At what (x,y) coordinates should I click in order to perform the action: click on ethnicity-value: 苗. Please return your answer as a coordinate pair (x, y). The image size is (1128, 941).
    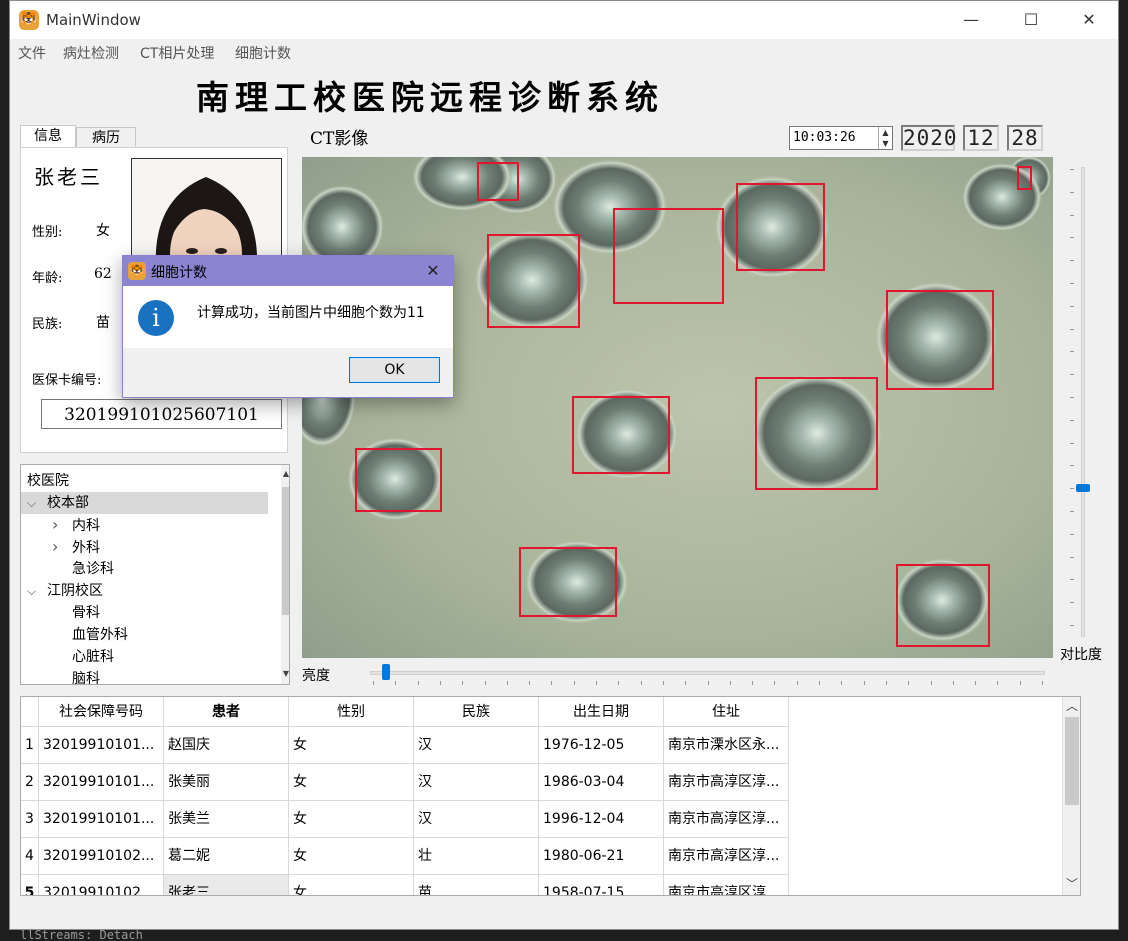
    Looking at the image, I should click on (103, 323).